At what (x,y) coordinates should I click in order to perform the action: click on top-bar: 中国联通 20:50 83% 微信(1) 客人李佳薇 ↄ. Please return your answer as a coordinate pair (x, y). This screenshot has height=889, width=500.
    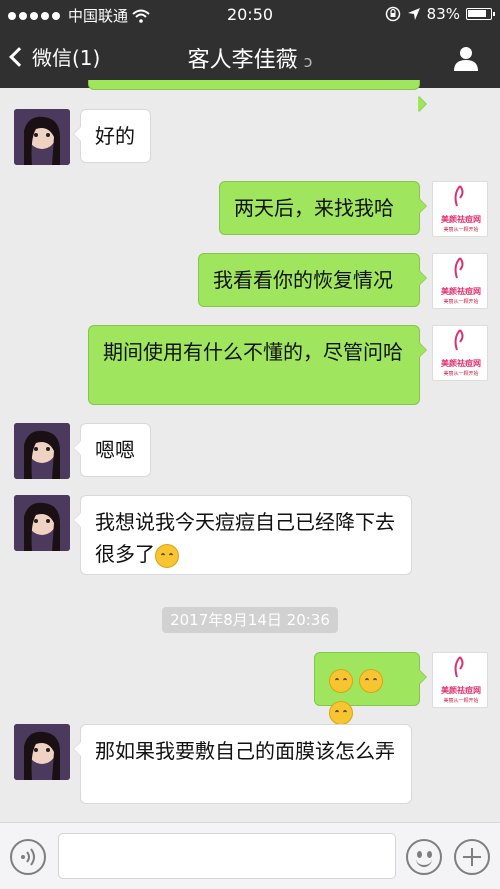
    Looking at the image, I should click on (250, 44).